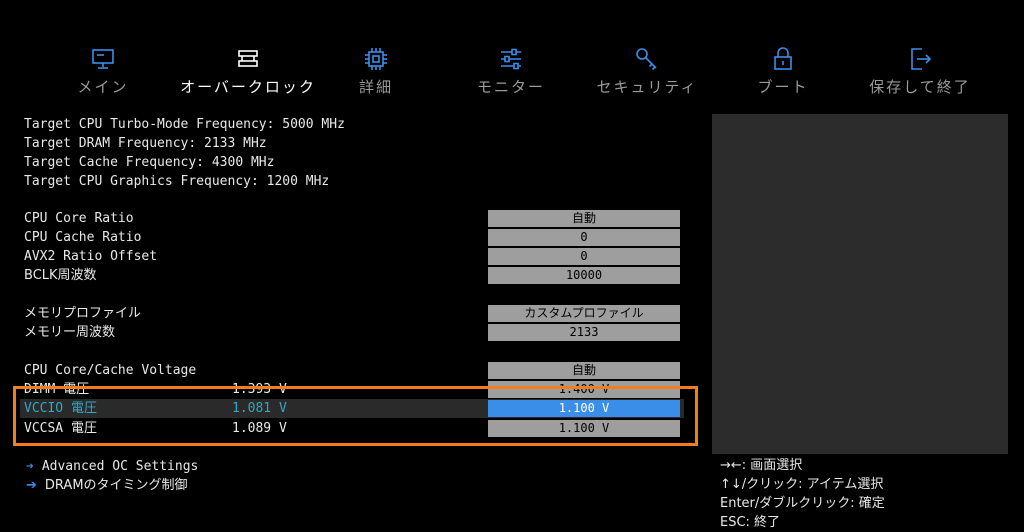 This screenshot has height=532, width=1024. I want to click on memory-module-icon, so click(248, 59).